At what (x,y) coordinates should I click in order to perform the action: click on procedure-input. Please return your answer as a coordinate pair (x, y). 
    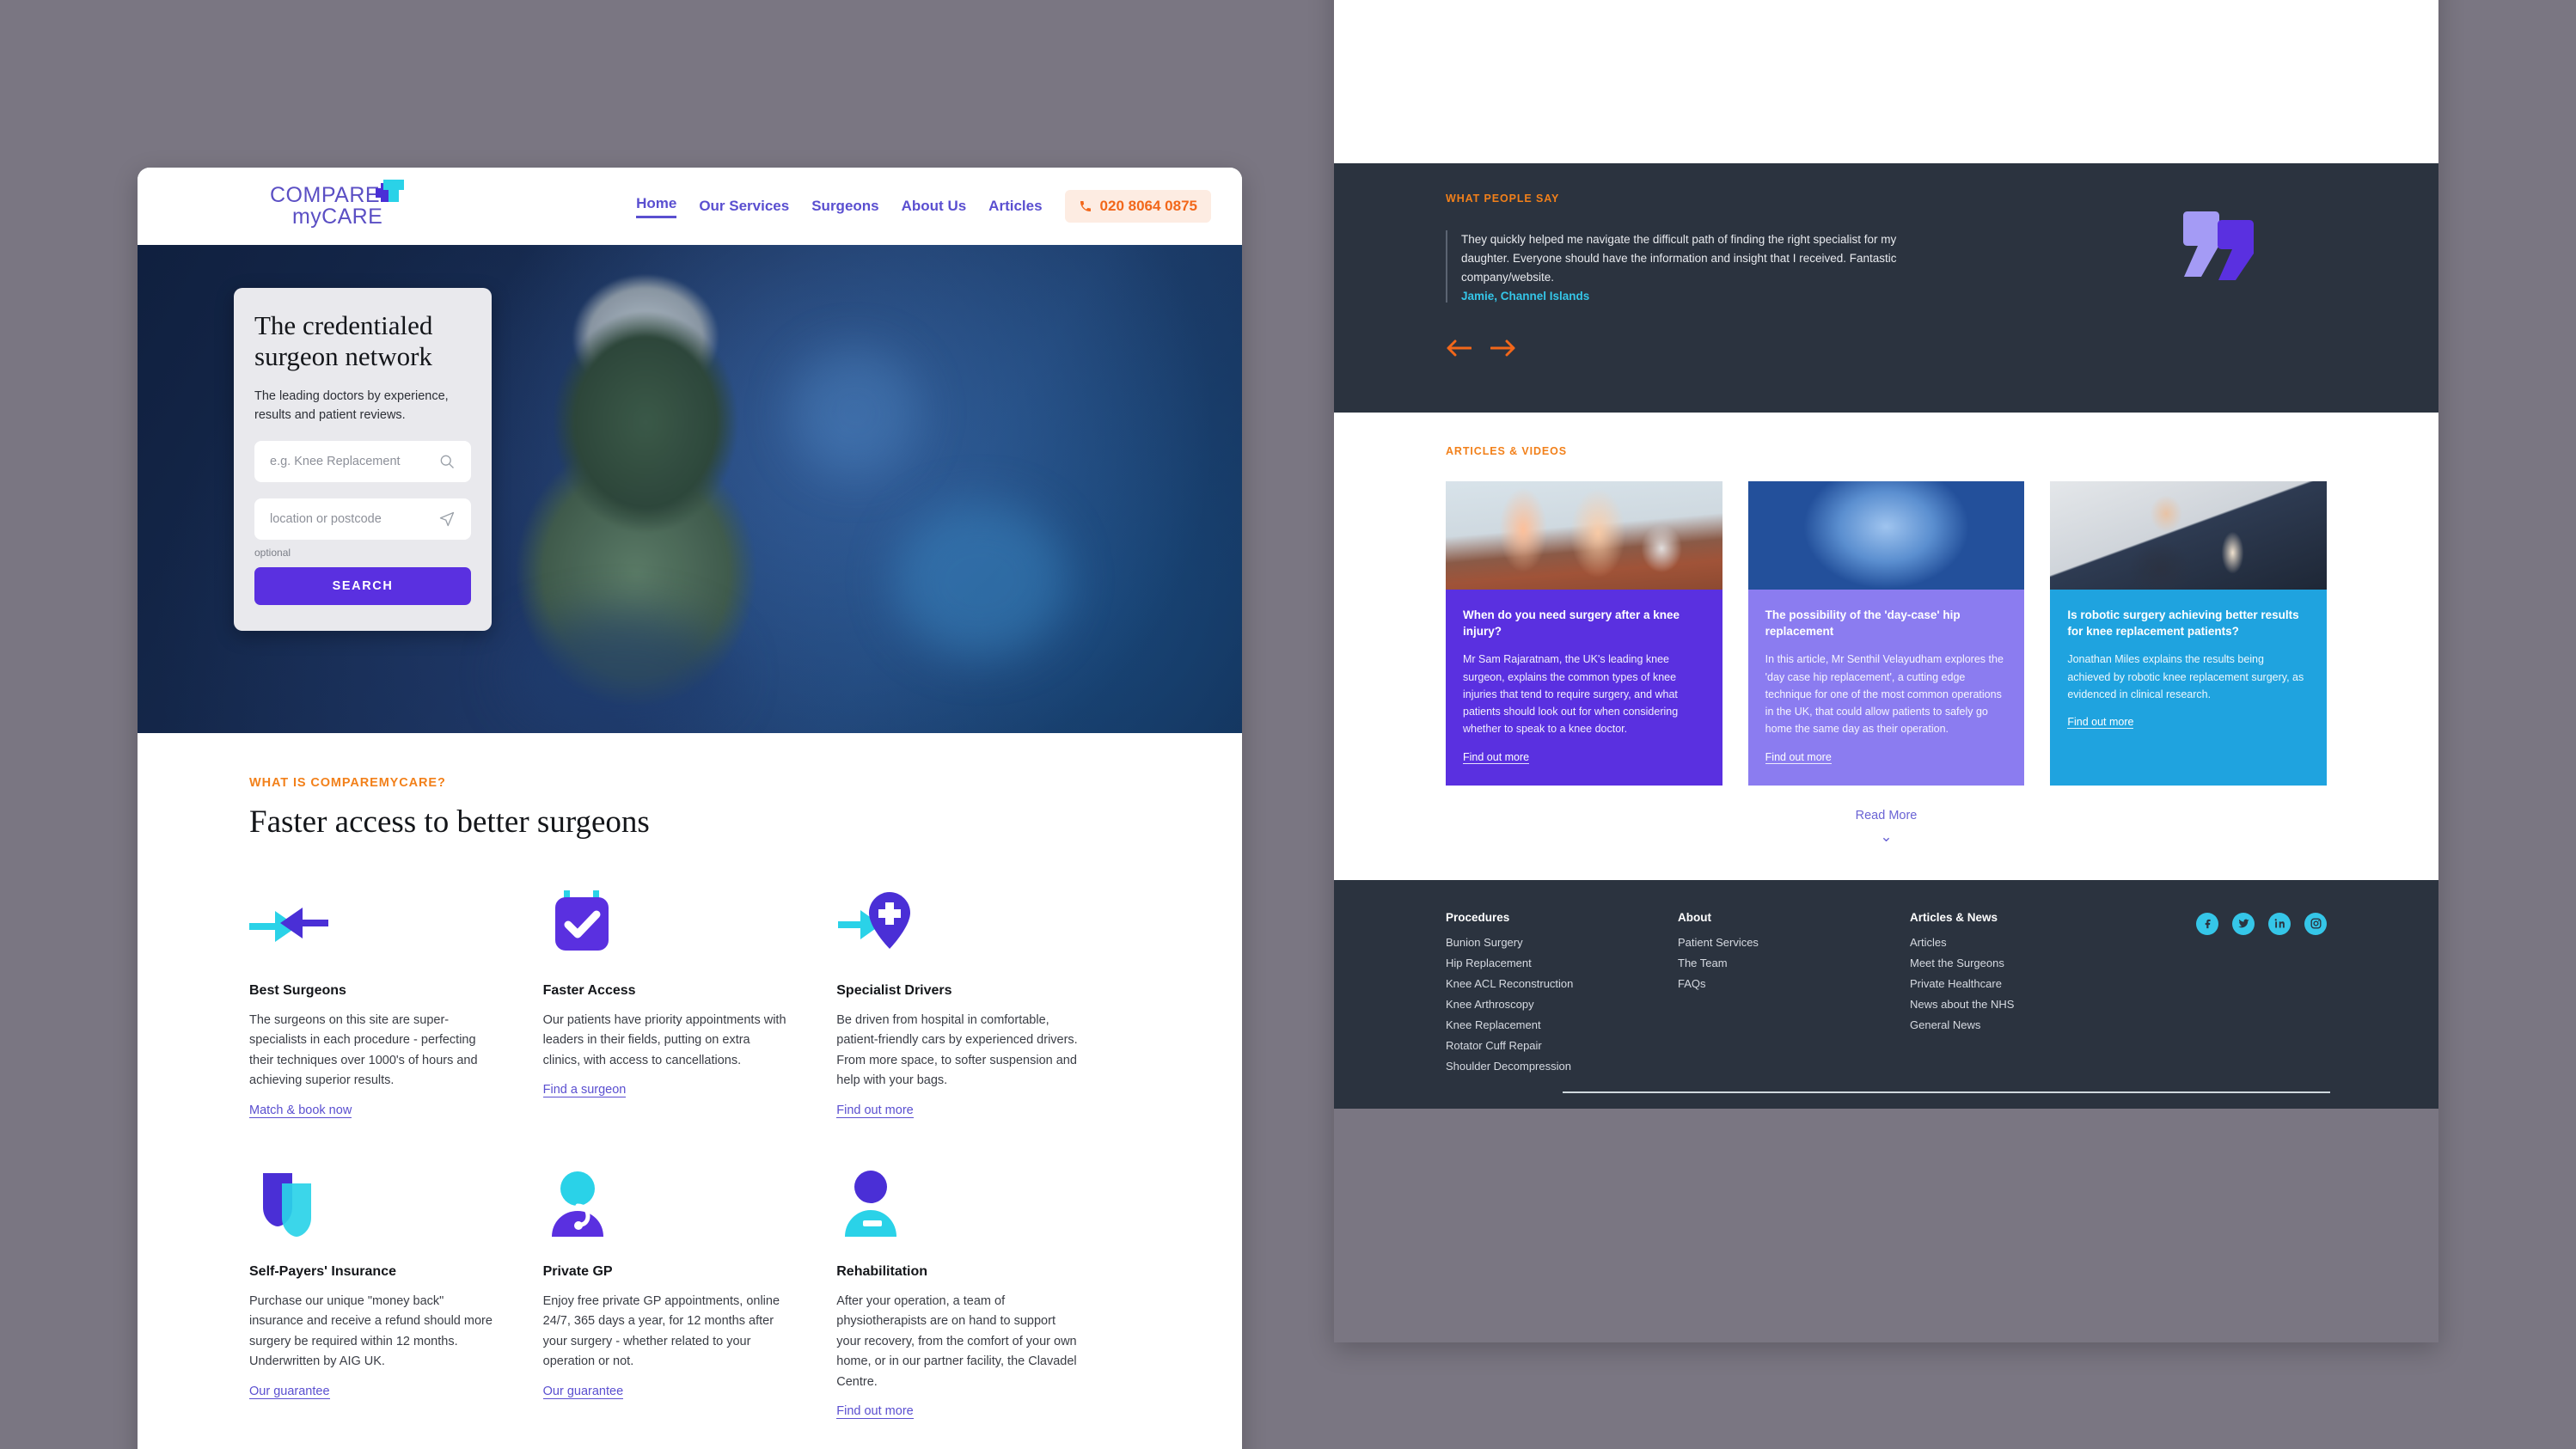
    Looking at the image, I should click on (354, 462).